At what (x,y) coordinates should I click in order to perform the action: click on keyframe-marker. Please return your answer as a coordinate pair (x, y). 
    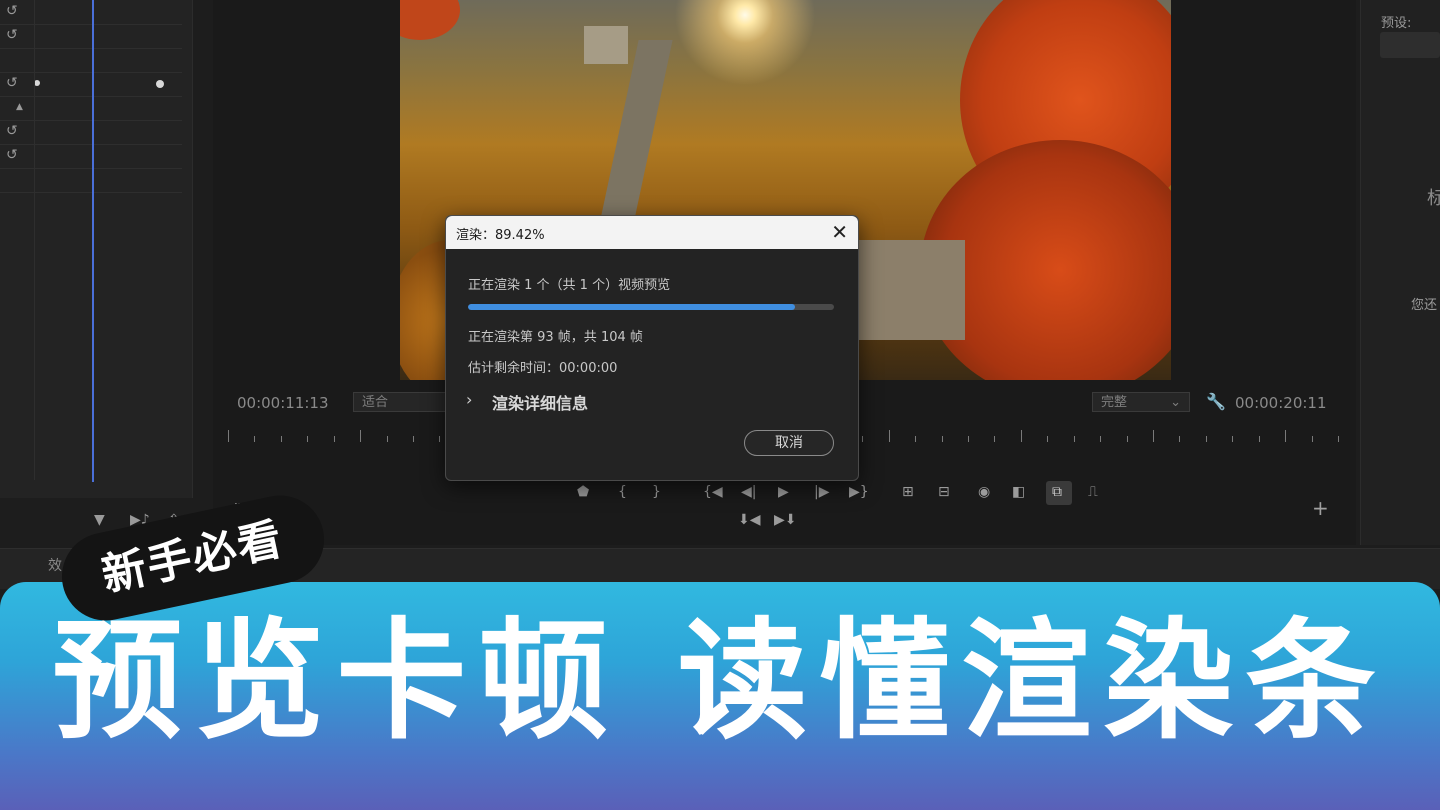
    Looking at the image, I should click on (160, 84).